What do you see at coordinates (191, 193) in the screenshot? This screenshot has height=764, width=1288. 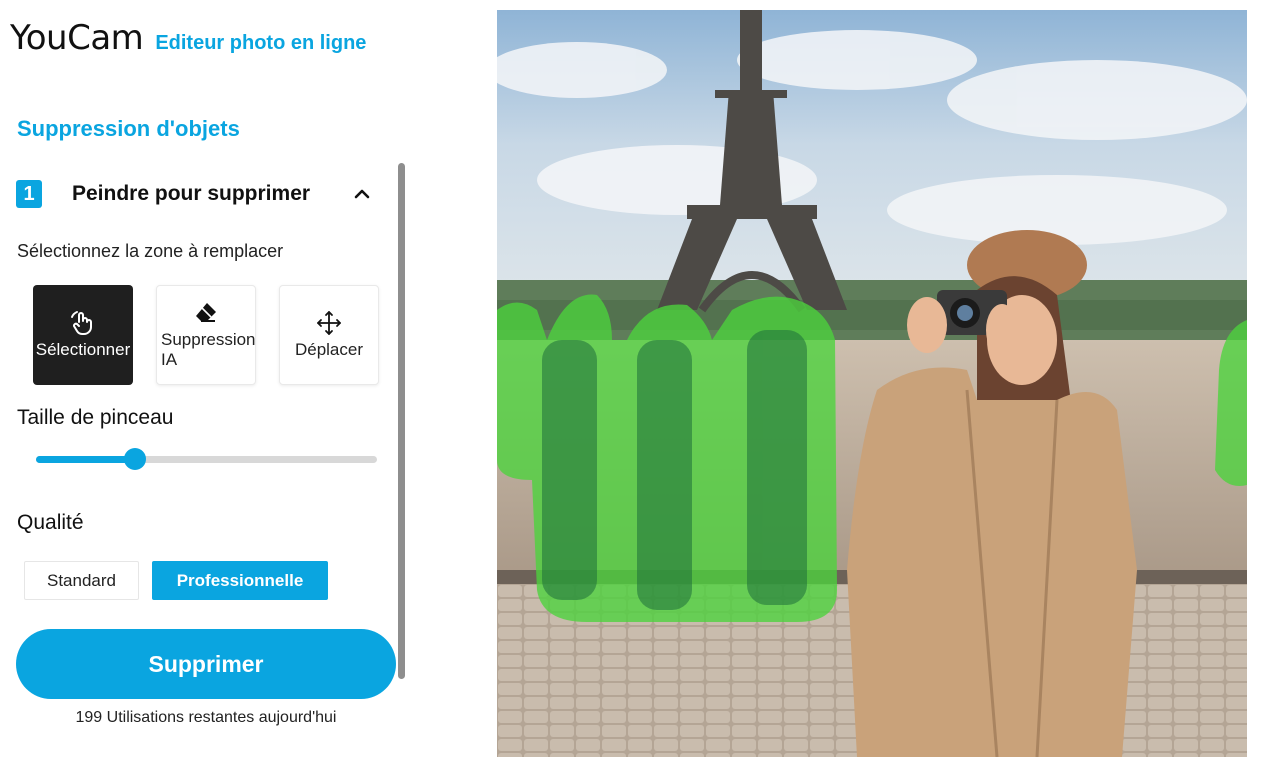 I see `step-label: Peindre pour supprimer` at bounding box center [191, 193].